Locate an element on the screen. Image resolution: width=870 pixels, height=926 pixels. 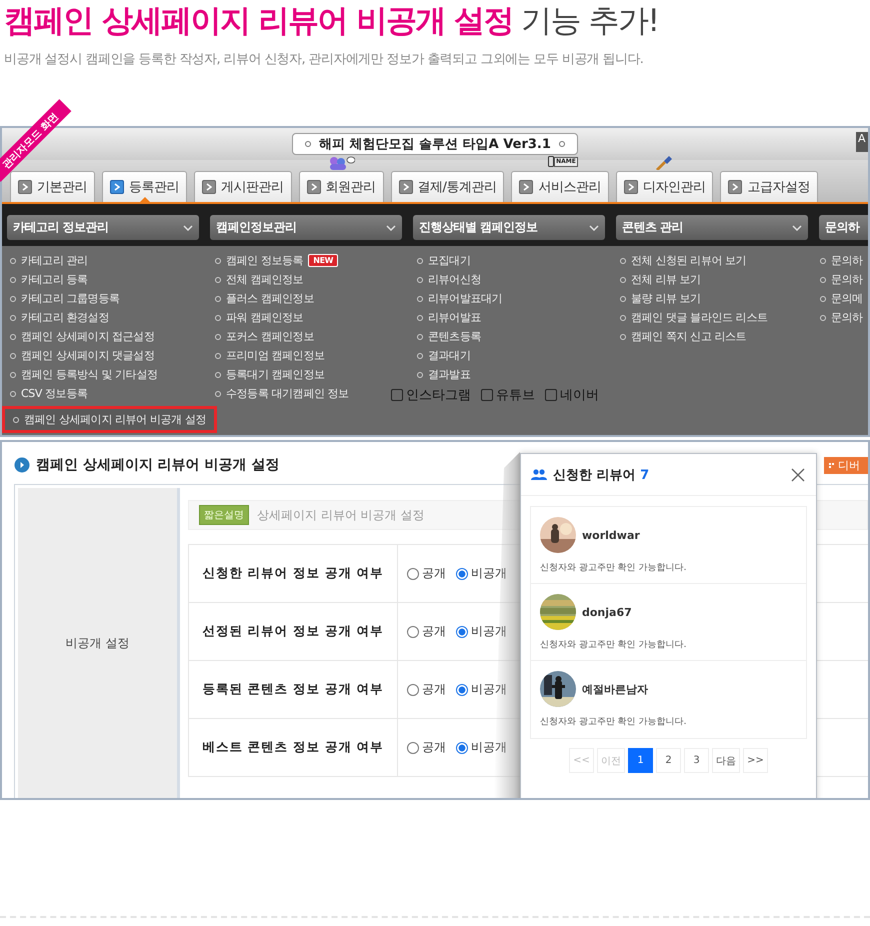
menu-item: 불량 리뷰 보기 is located at coordinates (660, 298).